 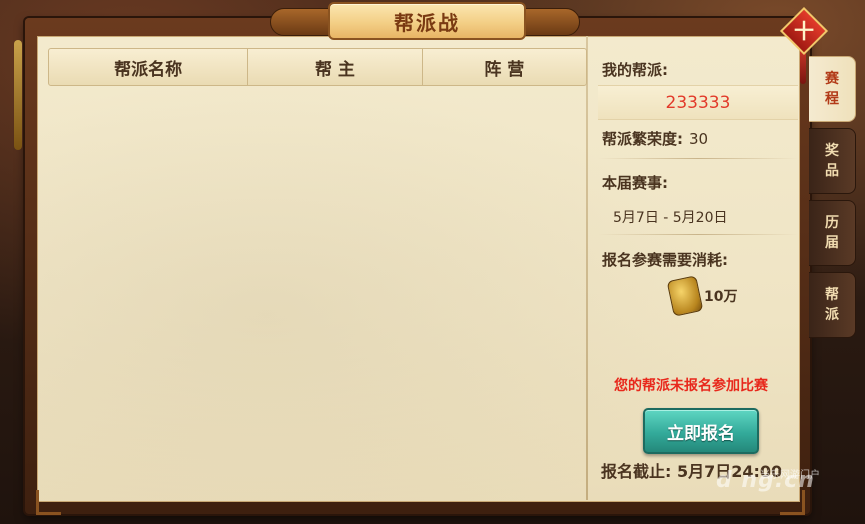 I want to click on prosperity-label: 帮派繁荣度:, so click(x=642, y=139).